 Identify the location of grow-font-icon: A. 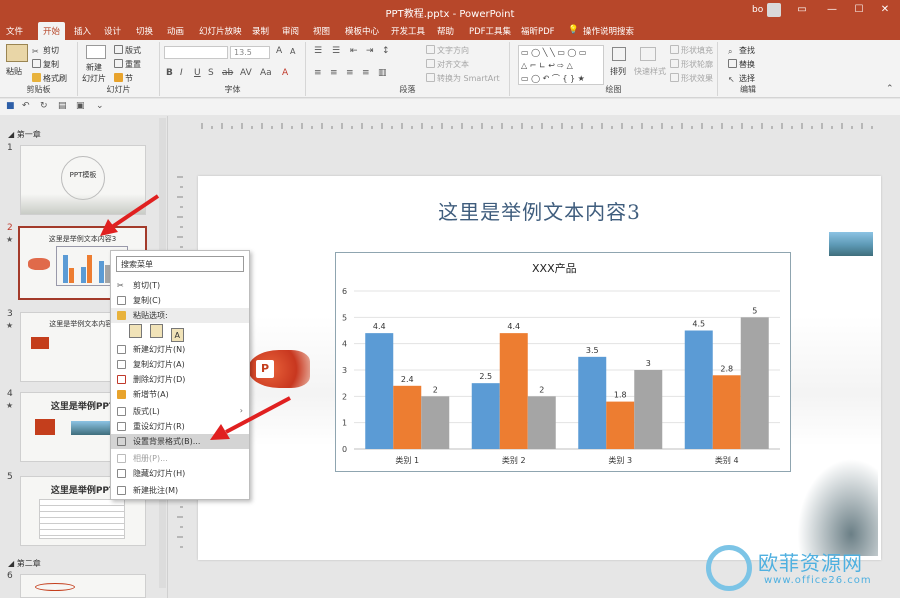
(279, 51).